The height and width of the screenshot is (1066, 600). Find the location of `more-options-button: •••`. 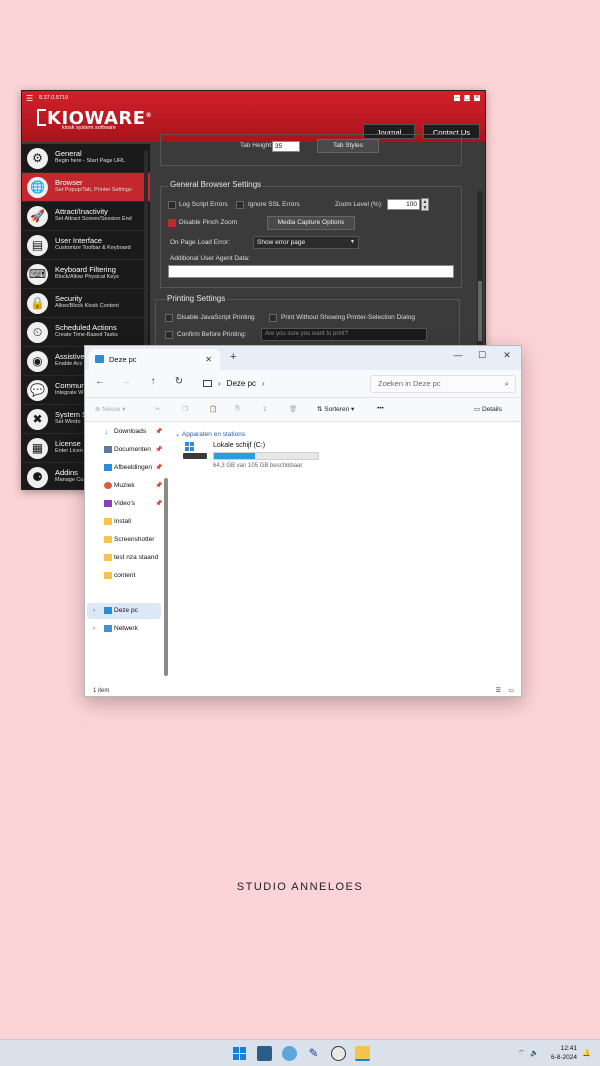

more-options-button: ••• is located at coordinates (380, 408).